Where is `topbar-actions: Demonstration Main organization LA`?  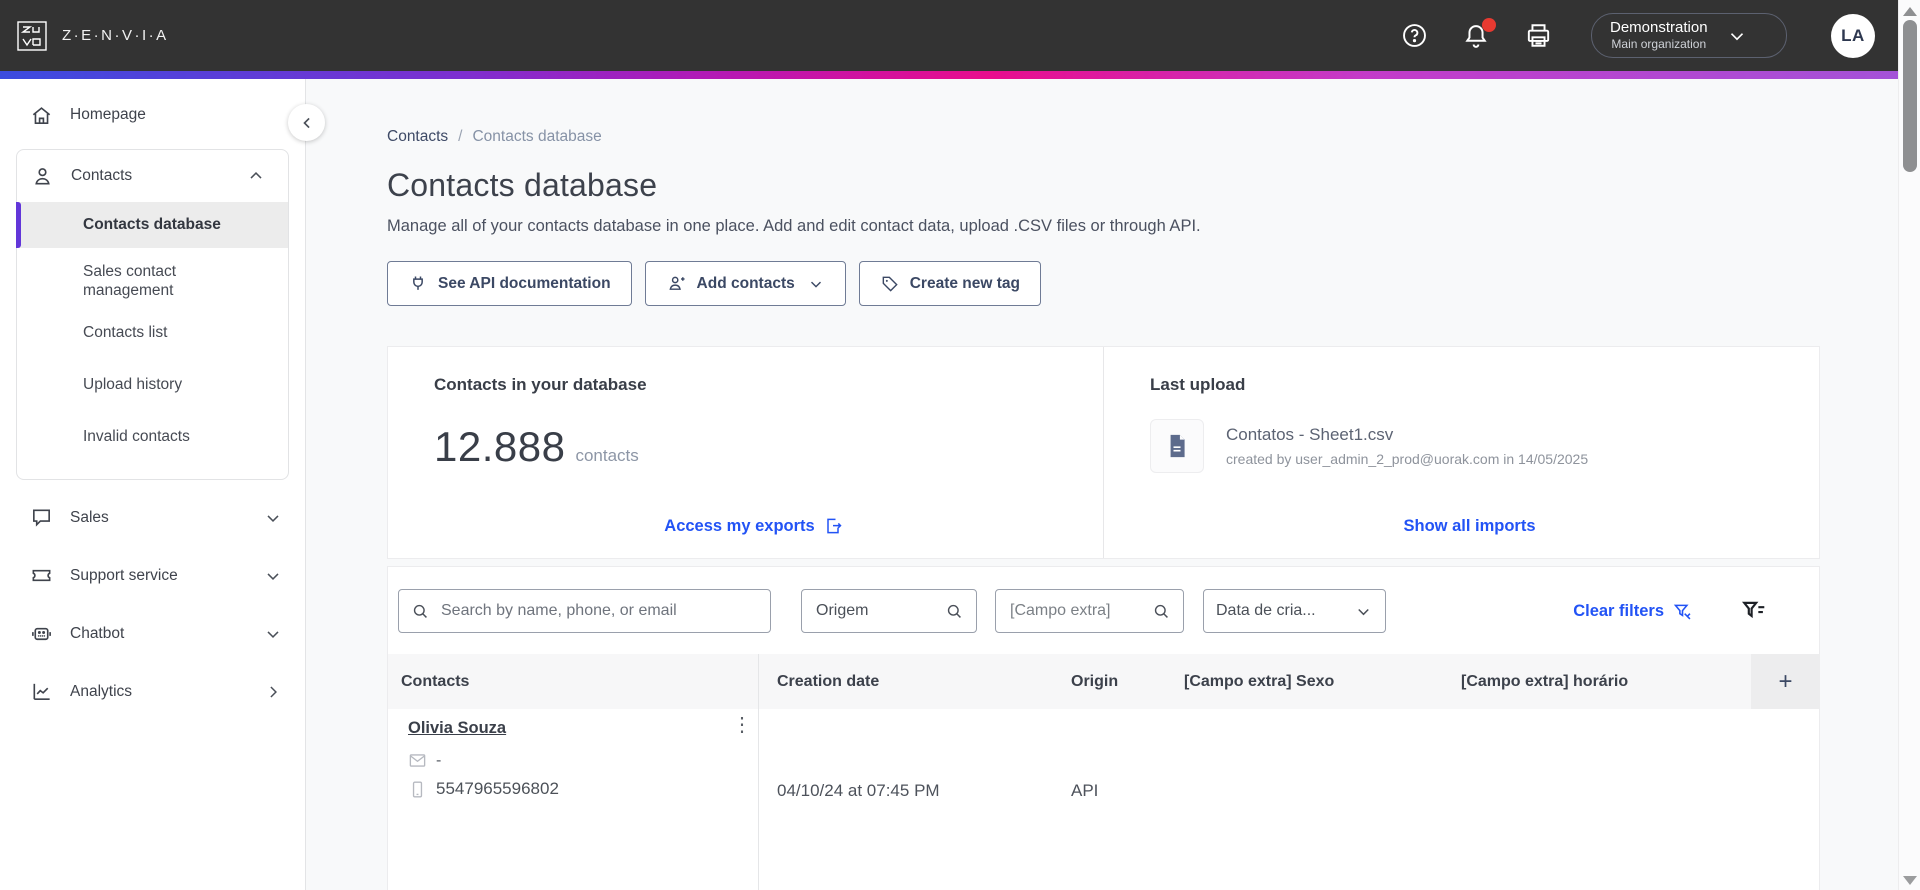
topbar-actions: Demonstration Main organization LA is located at coordinates (1621, 35).